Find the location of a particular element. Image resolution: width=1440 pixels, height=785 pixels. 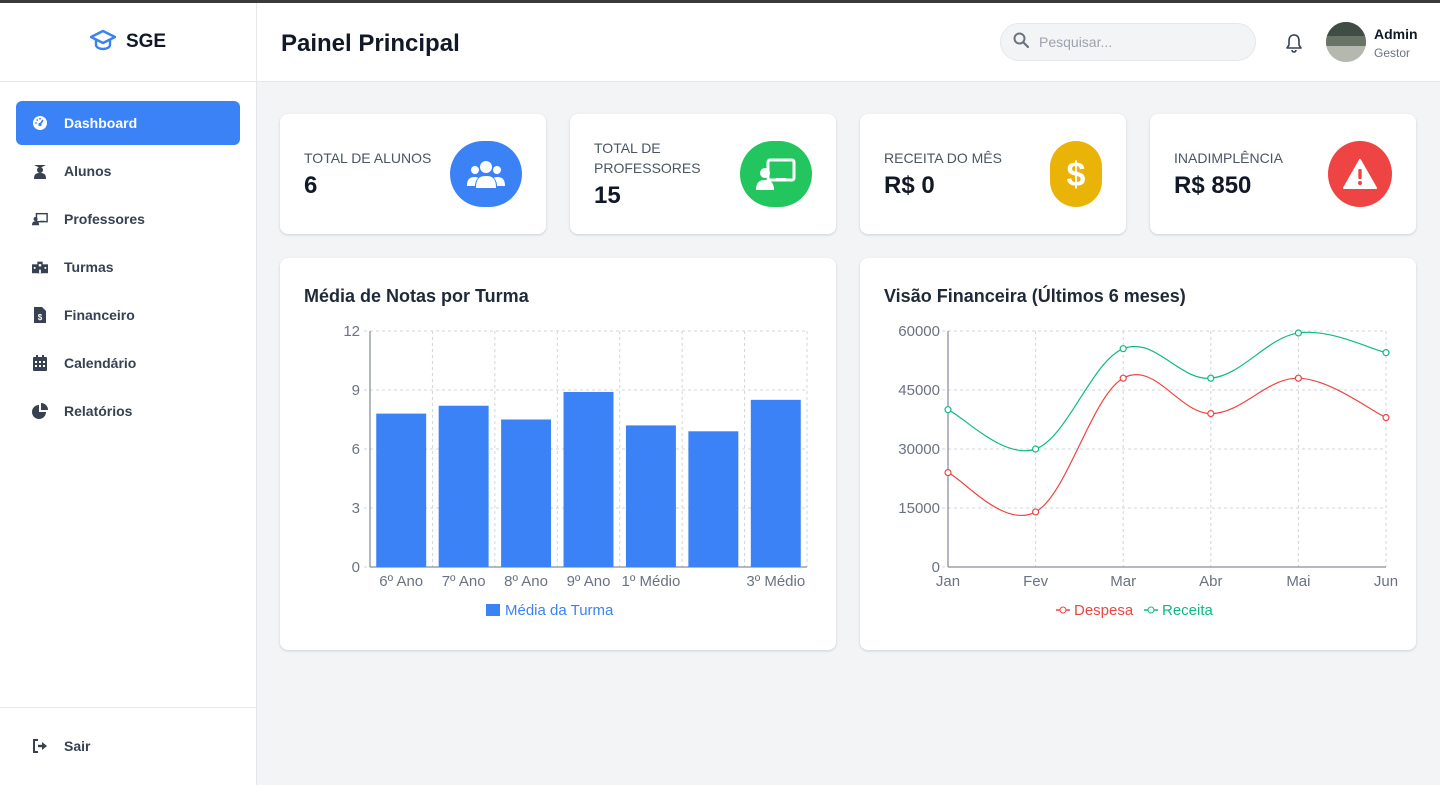

x-tick-label: Mai is located at coordinates (1298, 581).